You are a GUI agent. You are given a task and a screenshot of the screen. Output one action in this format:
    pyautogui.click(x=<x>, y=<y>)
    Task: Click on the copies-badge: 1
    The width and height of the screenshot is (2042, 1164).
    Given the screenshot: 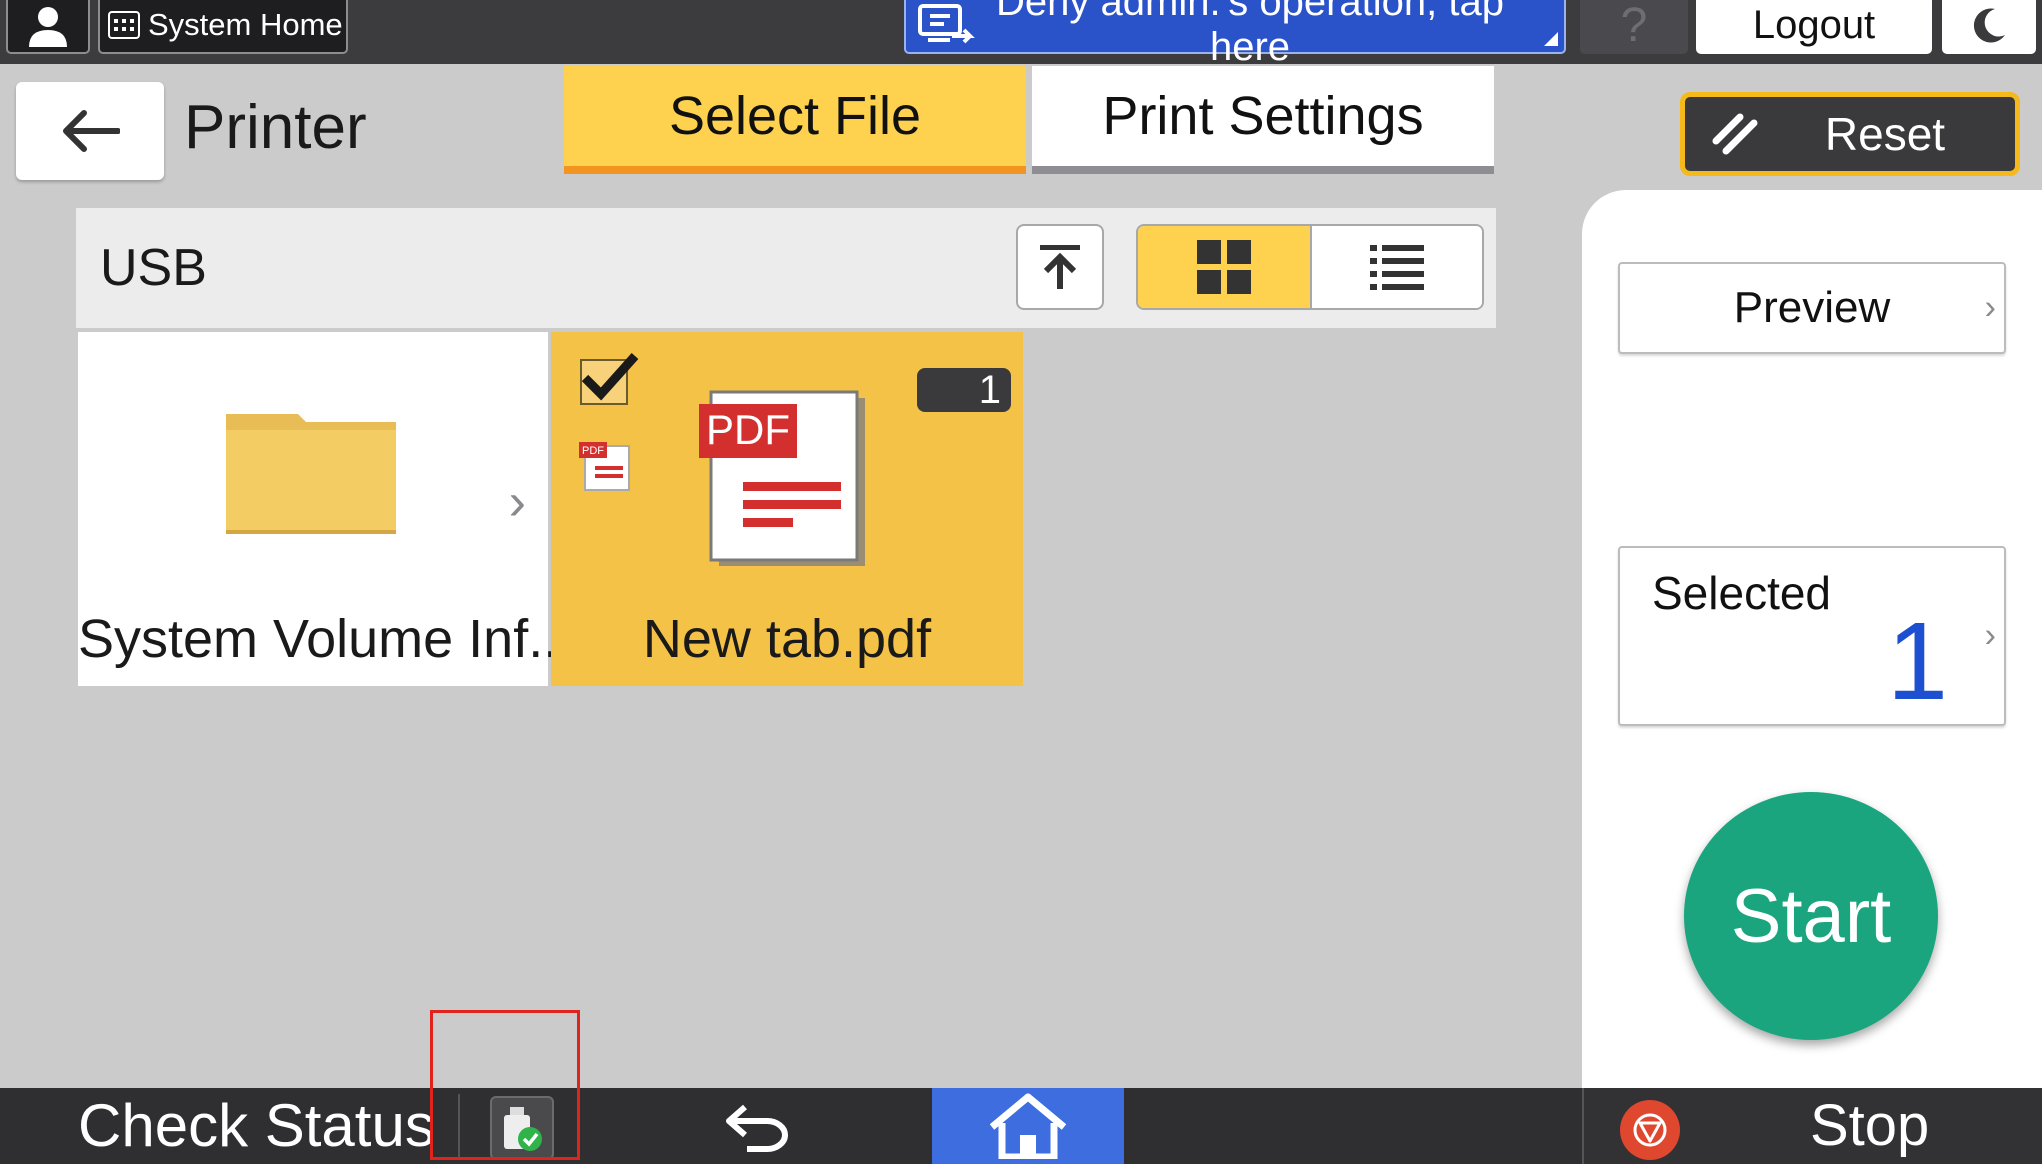 What is the action you would take?
    pyautogui.click(x=964, y=390)
    